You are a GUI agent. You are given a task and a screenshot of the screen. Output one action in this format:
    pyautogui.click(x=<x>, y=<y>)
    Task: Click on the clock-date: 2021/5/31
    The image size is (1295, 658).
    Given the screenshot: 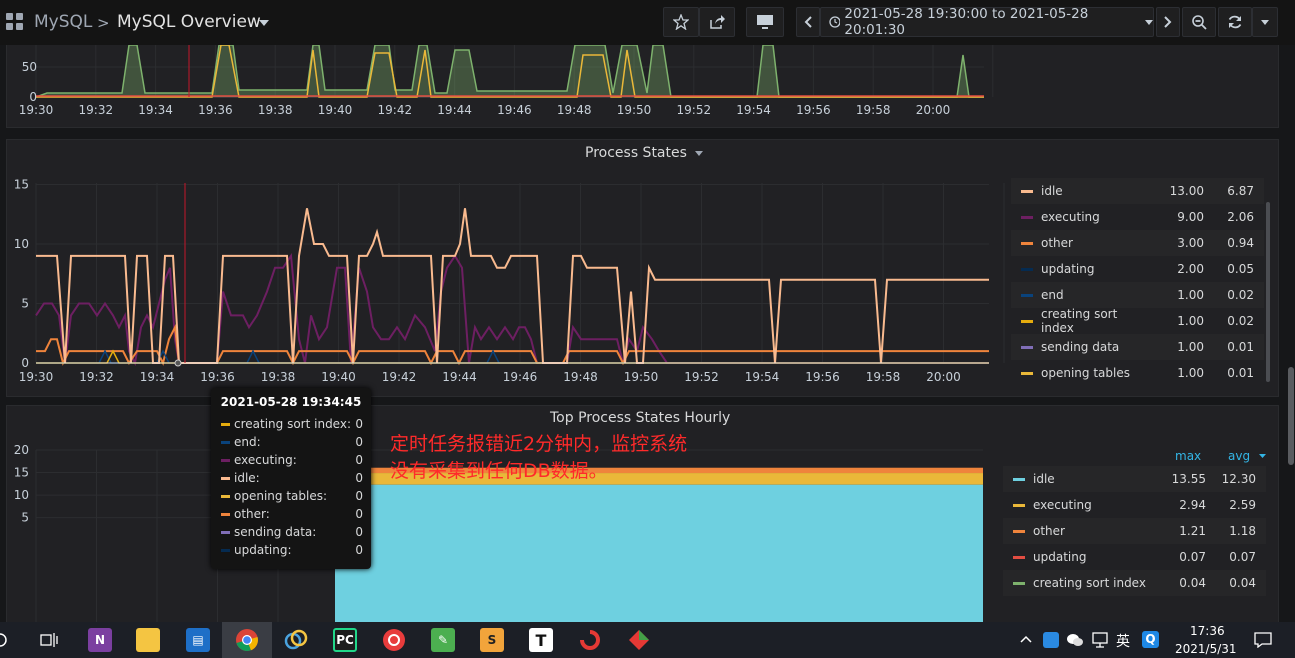 What is the action you would take?
    pyautogui.click(x=1206, y=649)
    